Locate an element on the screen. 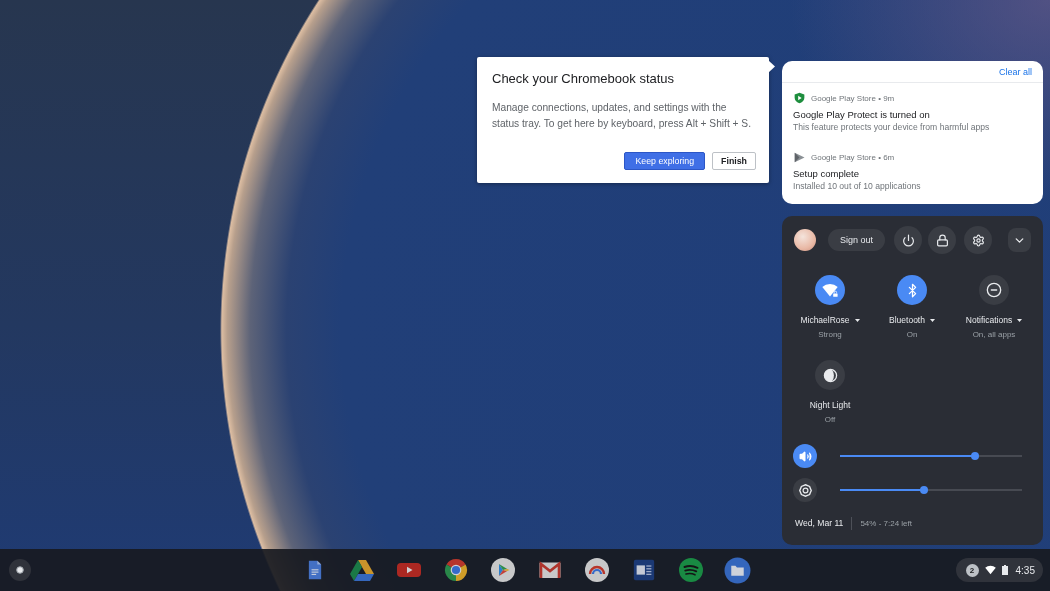  night-light-toggle-button is located at coordinates (830, 375).